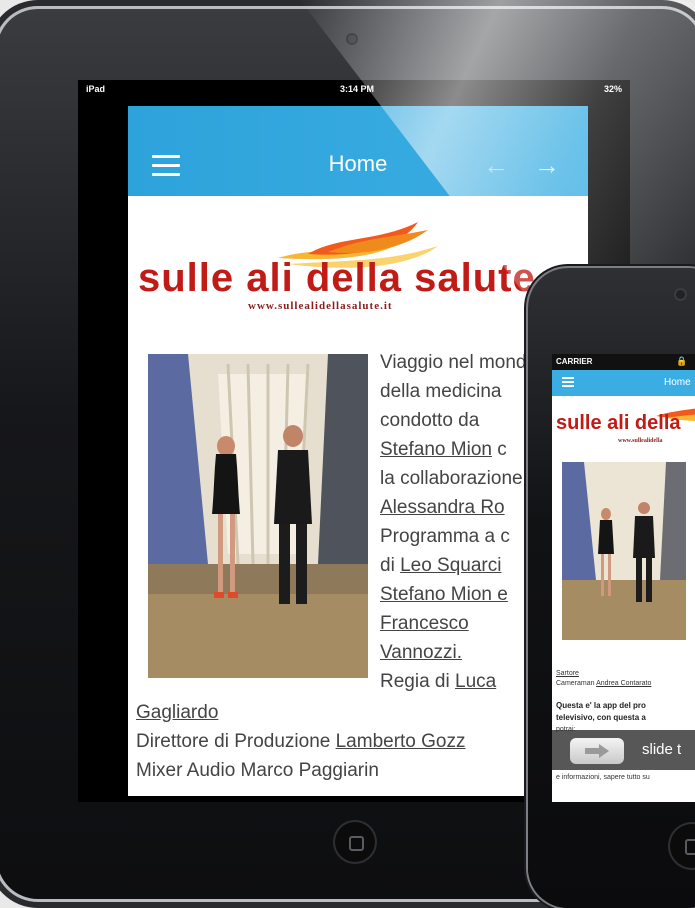 The image size is (695, 908). What do you see at coordinates (337, 278) in the screenshot?
I see `logo-text: sulle ali della salute` at bounding box center [337, 278].